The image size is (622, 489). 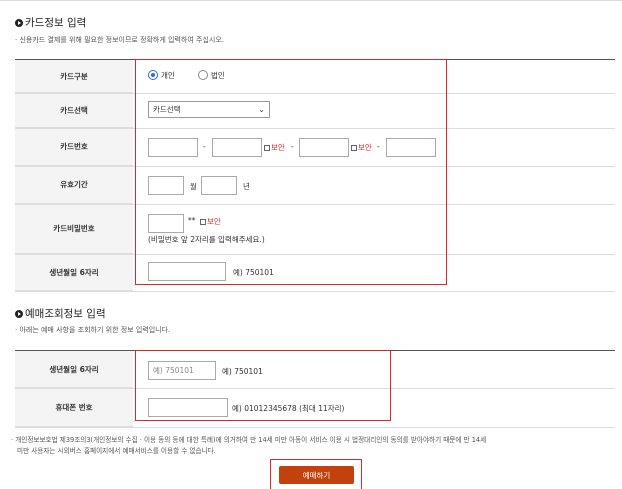 I want to click on inquiry-section-title: 예매조회정보 입력, so click(x=60, y=313).